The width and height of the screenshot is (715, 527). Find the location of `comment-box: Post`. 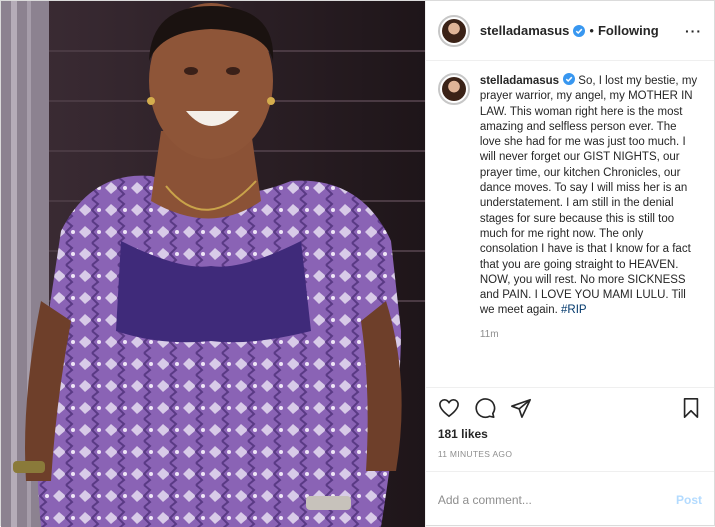

comment-box: Post is located at coordinates (569, 499).